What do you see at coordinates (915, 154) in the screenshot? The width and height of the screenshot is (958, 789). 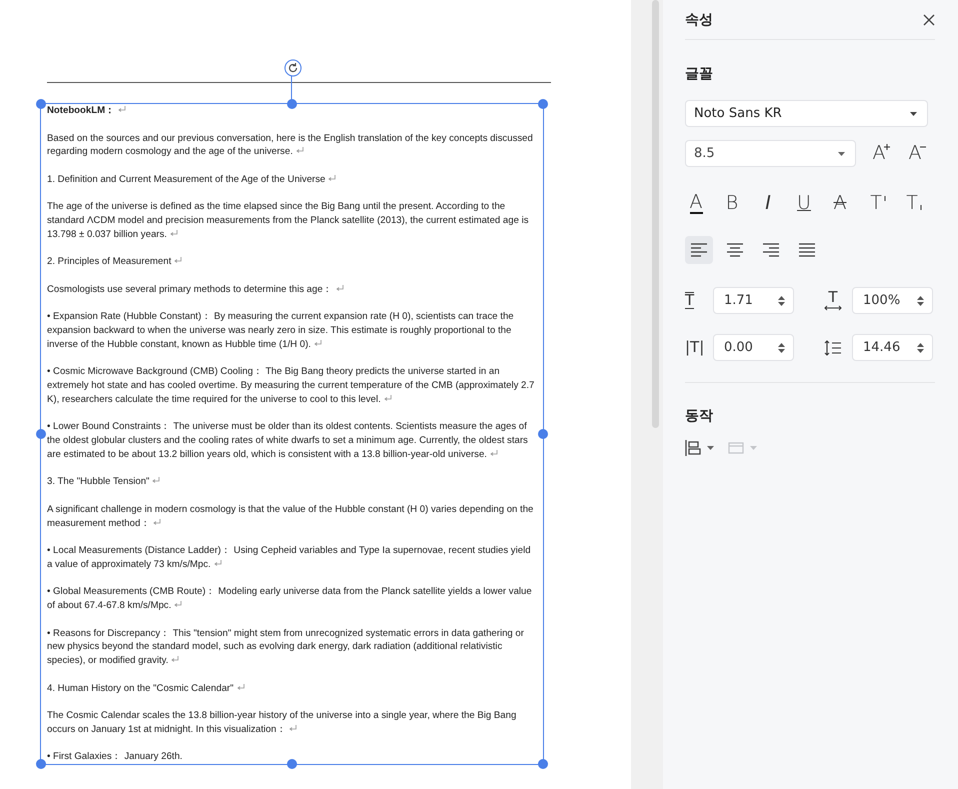 I see `decrease-font-button: A` at bounding box center [915, 154].